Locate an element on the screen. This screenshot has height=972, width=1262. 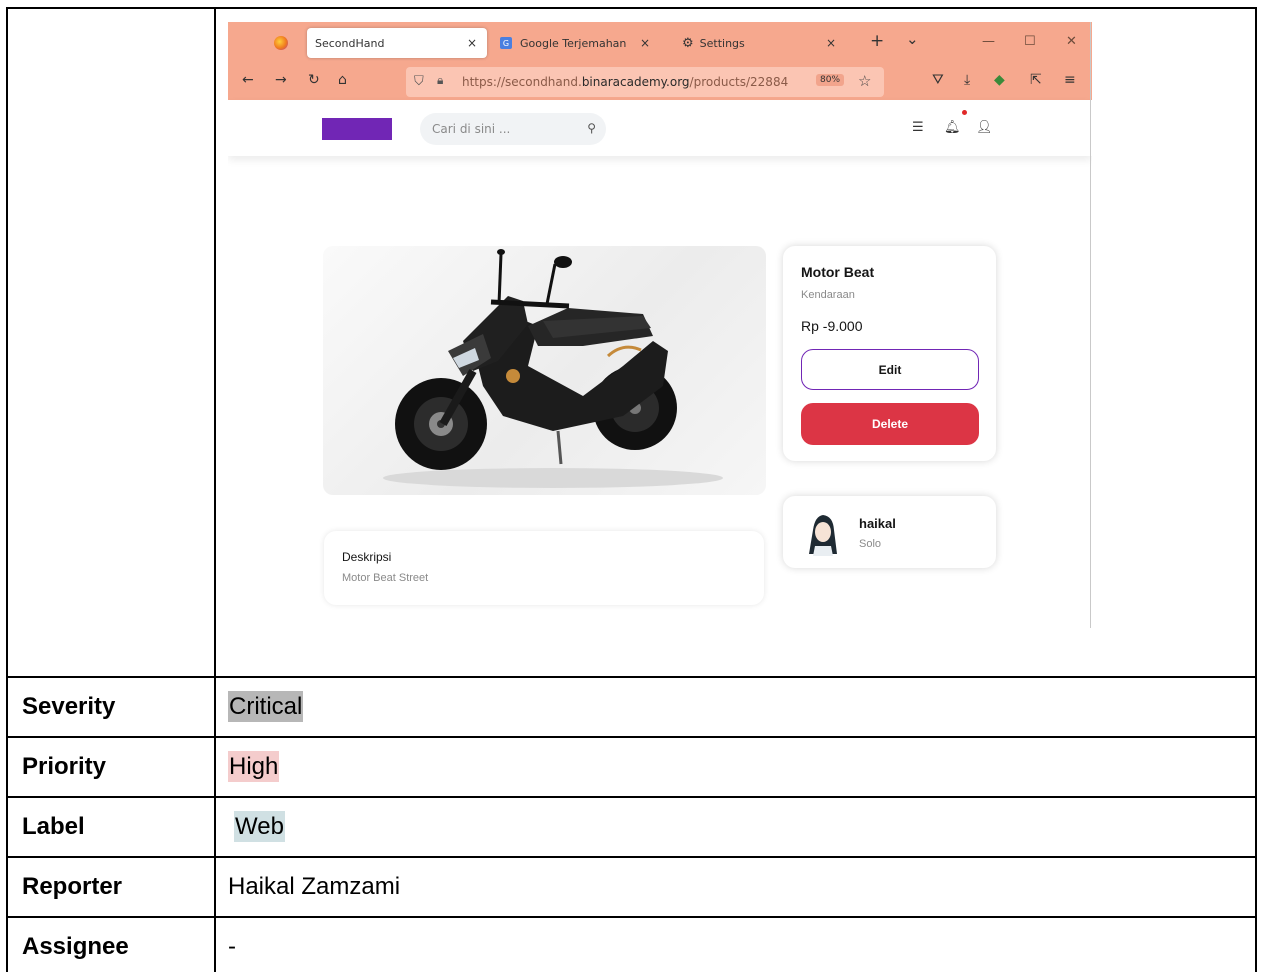
new-tab-button: + is located at coordinates (877, 41).